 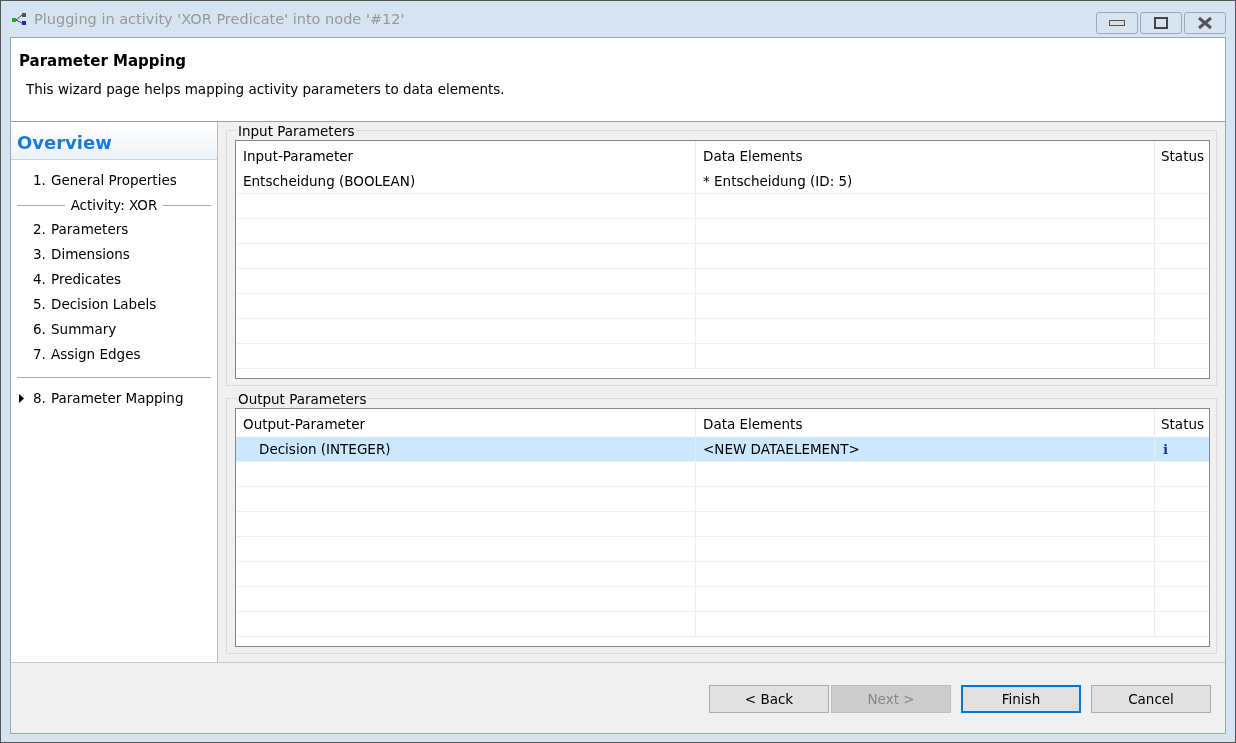 What do you see at coordinates (114, 304) in the screenshot?
I see `wizard-step: 5. Decision Labels` at bounding box center [114, 304].